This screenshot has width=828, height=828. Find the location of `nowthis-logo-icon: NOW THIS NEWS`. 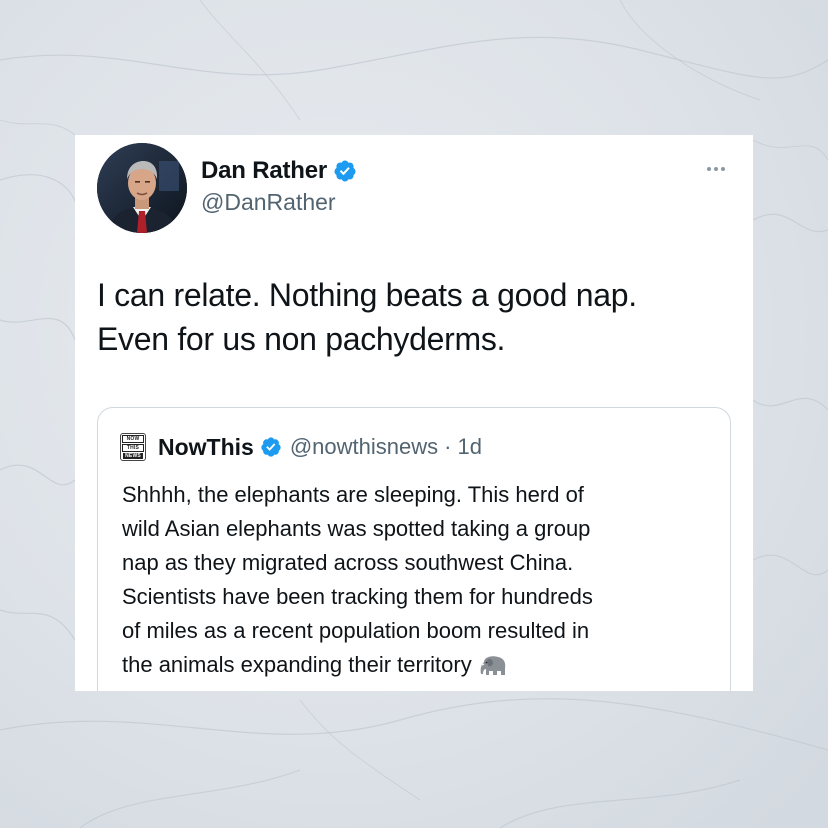

nowthis-logo-icon: NOW THIS NEWS is located at coordinates (133, 447).